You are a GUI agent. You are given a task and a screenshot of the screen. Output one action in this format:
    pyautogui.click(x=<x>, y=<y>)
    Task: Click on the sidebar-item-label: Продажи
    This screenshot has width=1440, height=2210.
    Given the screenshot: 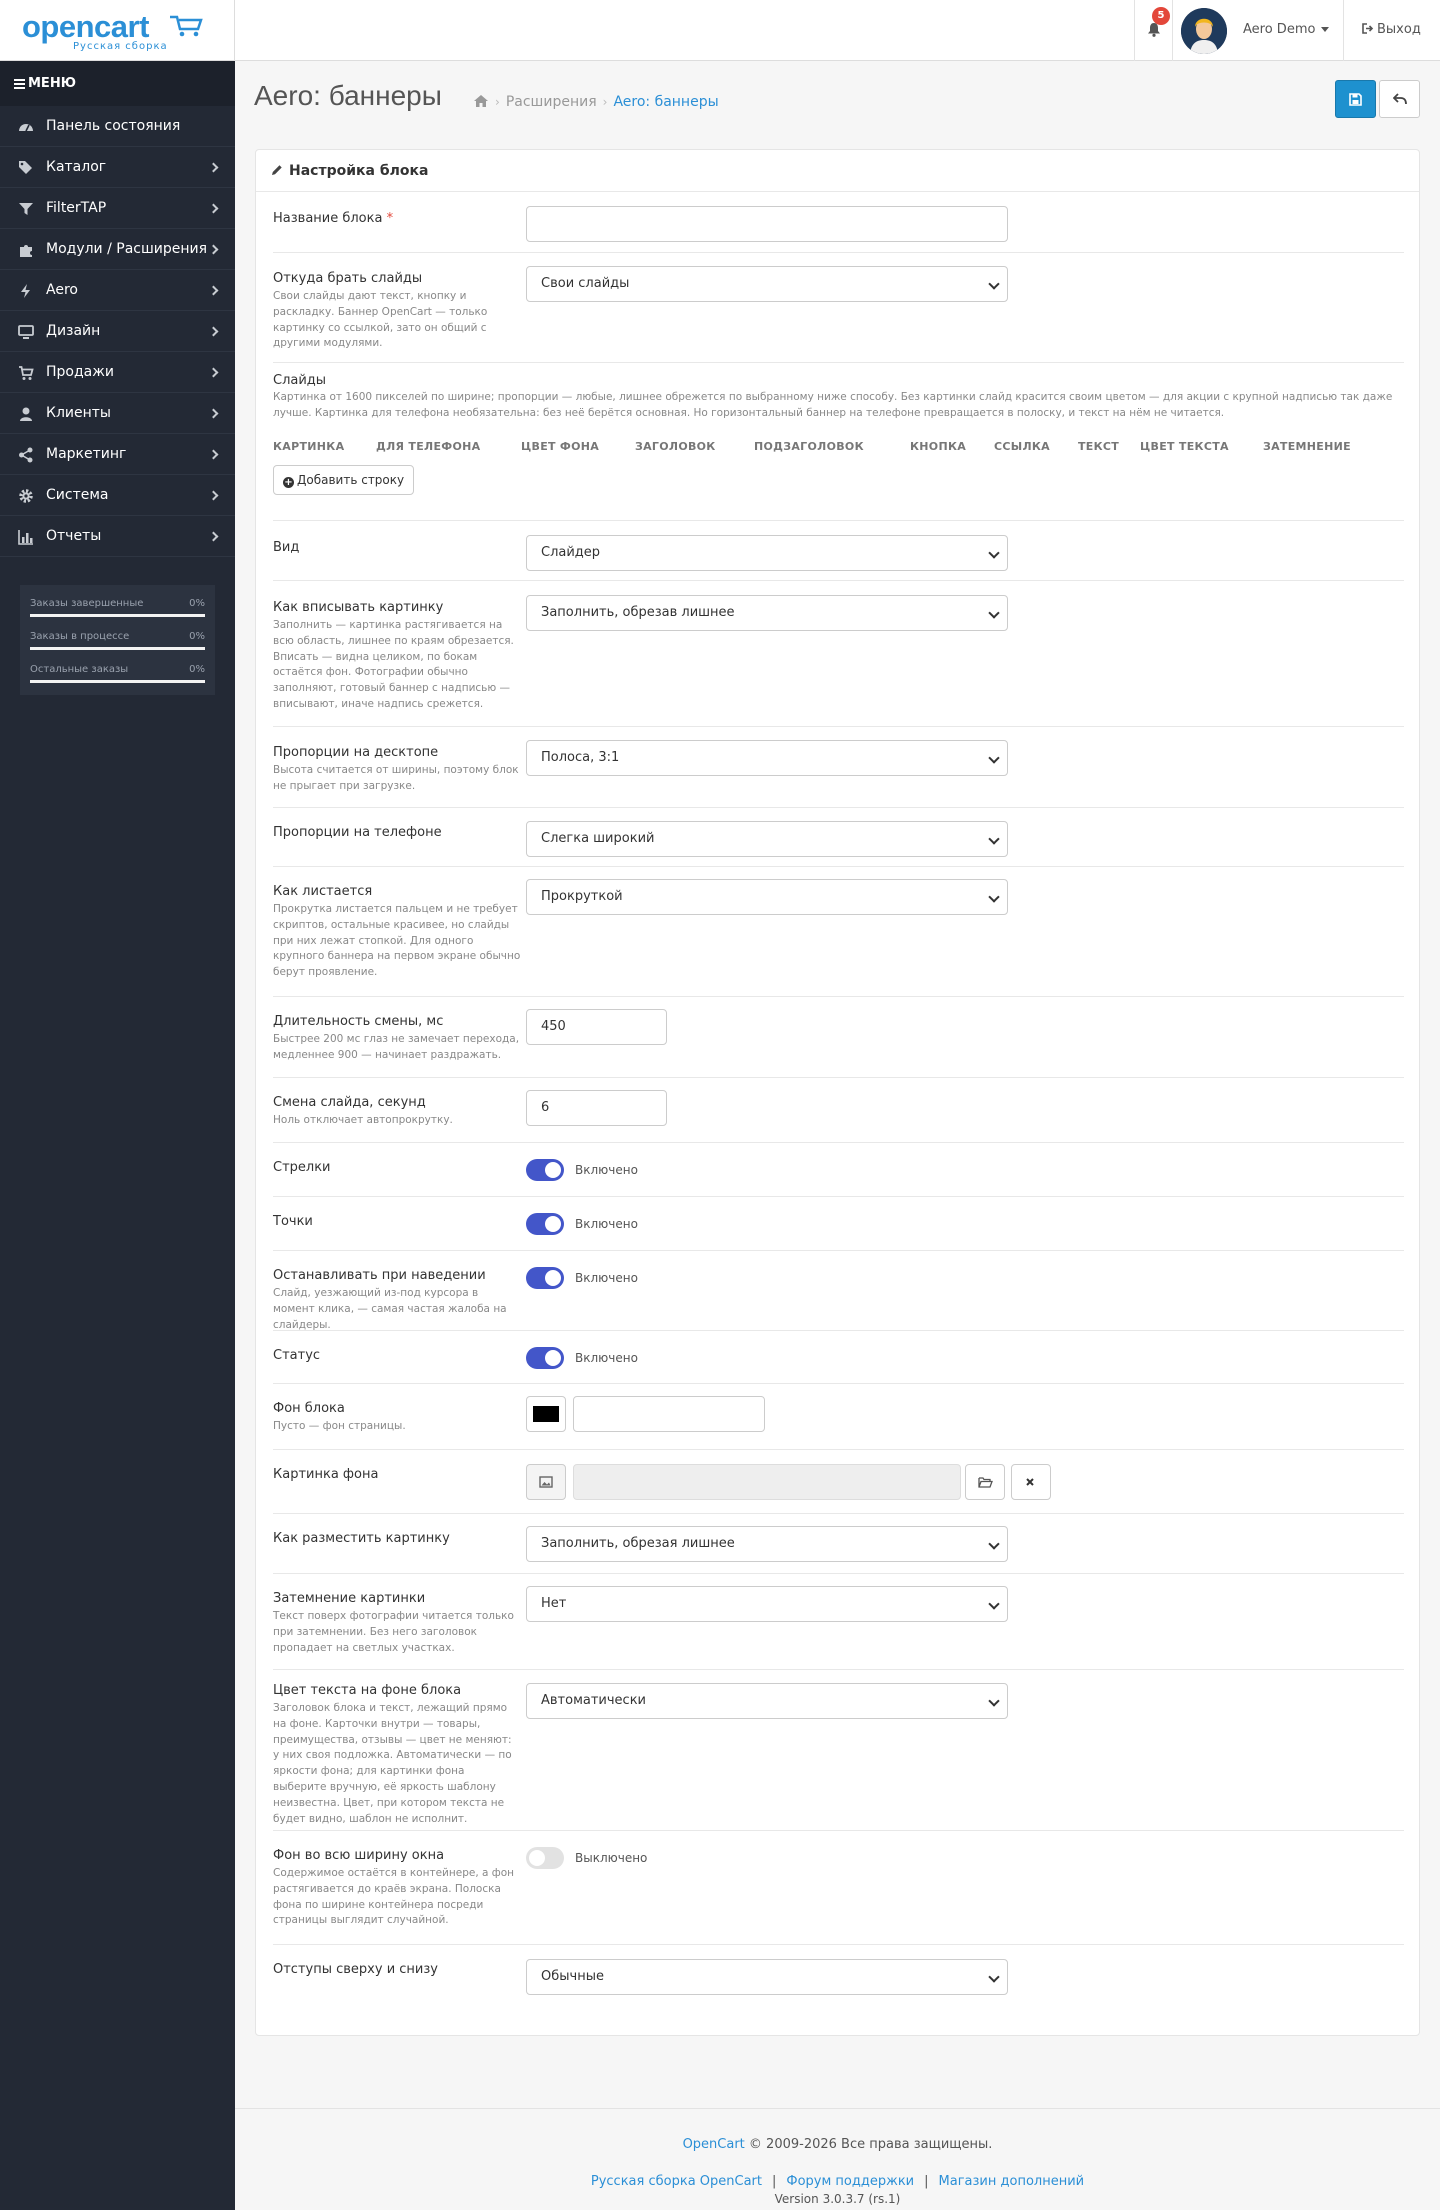 What is the action you would take?
    pyautogui.click(x=80, y=372)
    